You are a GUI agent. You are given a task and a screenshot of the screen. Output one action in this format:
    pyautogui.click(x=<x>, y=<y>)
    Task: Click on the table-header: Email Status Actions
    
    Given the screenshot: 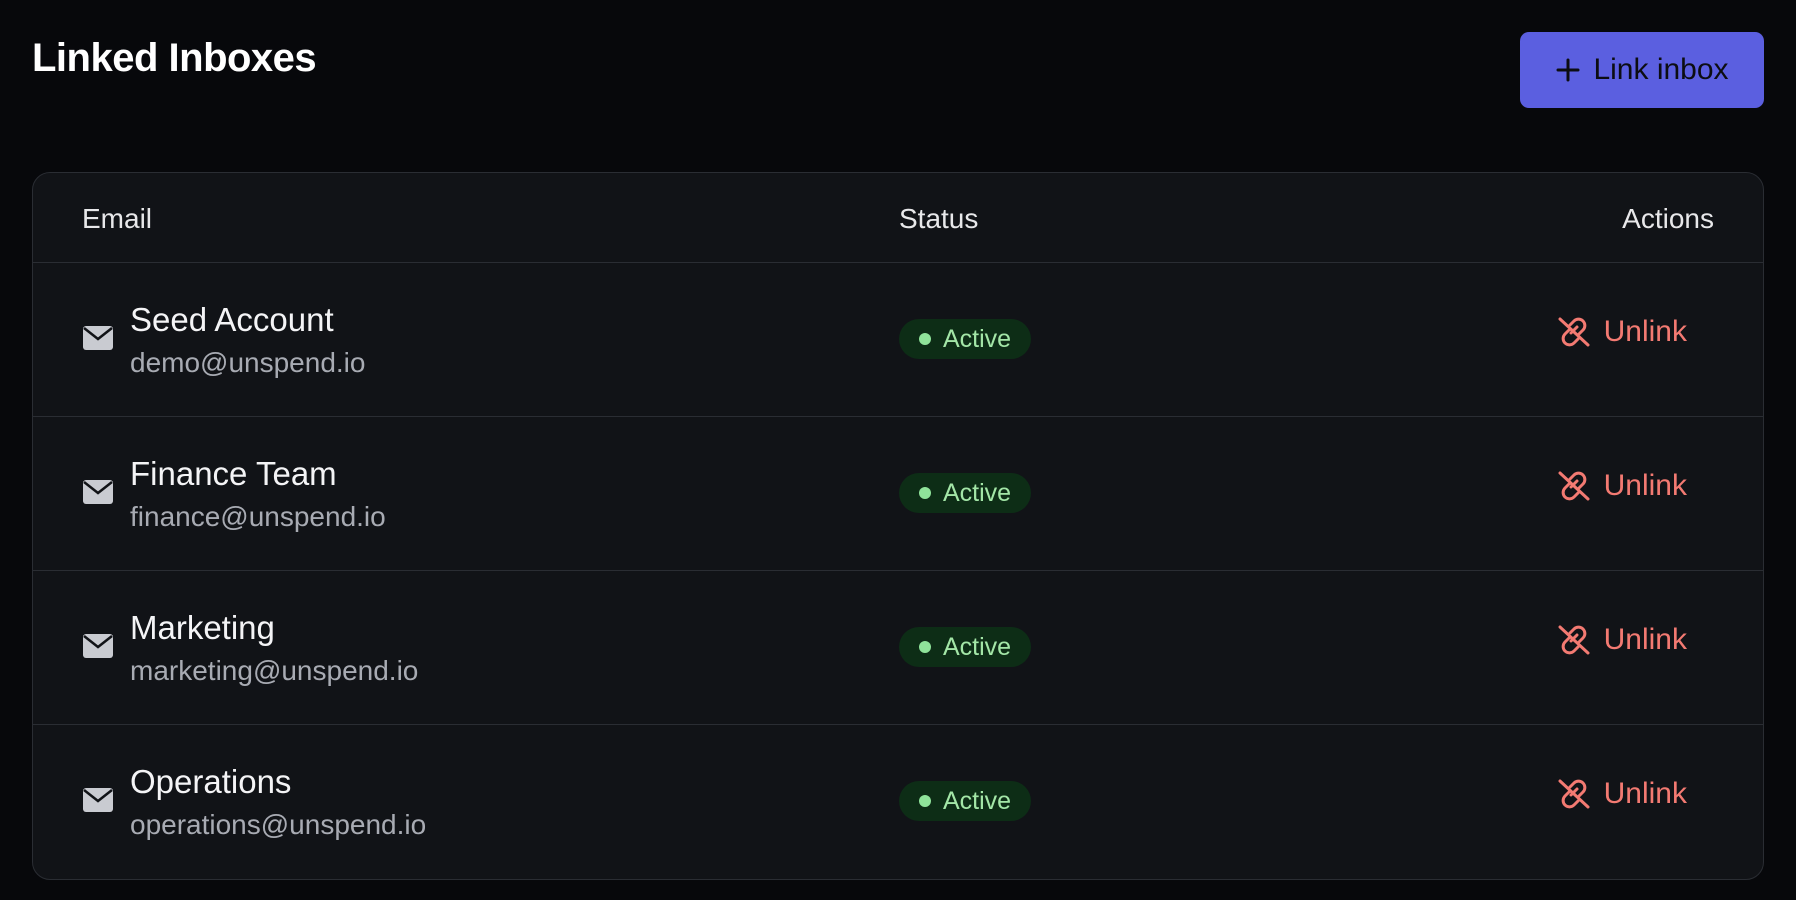 What is the action you would take?
    pyautogui.click(x=898, y=218)
    